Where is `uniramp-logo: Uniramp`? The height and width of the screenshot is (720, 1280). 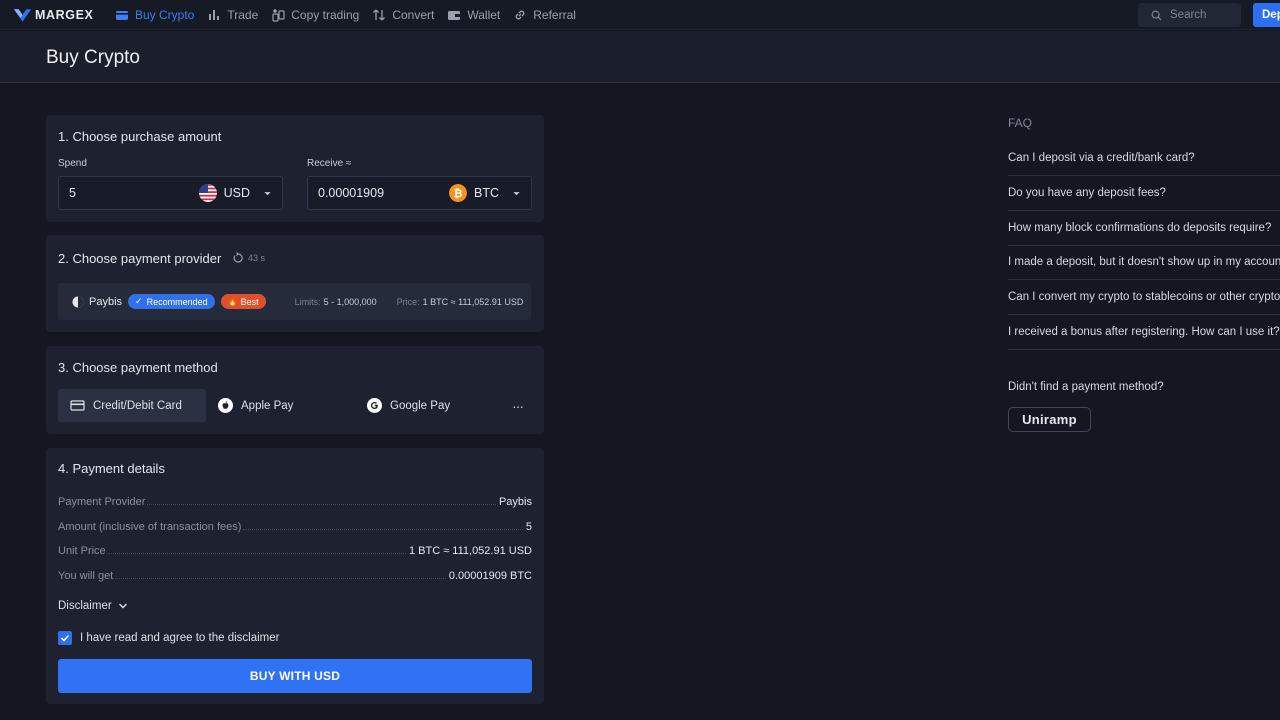 uniramp-logo: Uniramp is located at coordinates (1049, 419).